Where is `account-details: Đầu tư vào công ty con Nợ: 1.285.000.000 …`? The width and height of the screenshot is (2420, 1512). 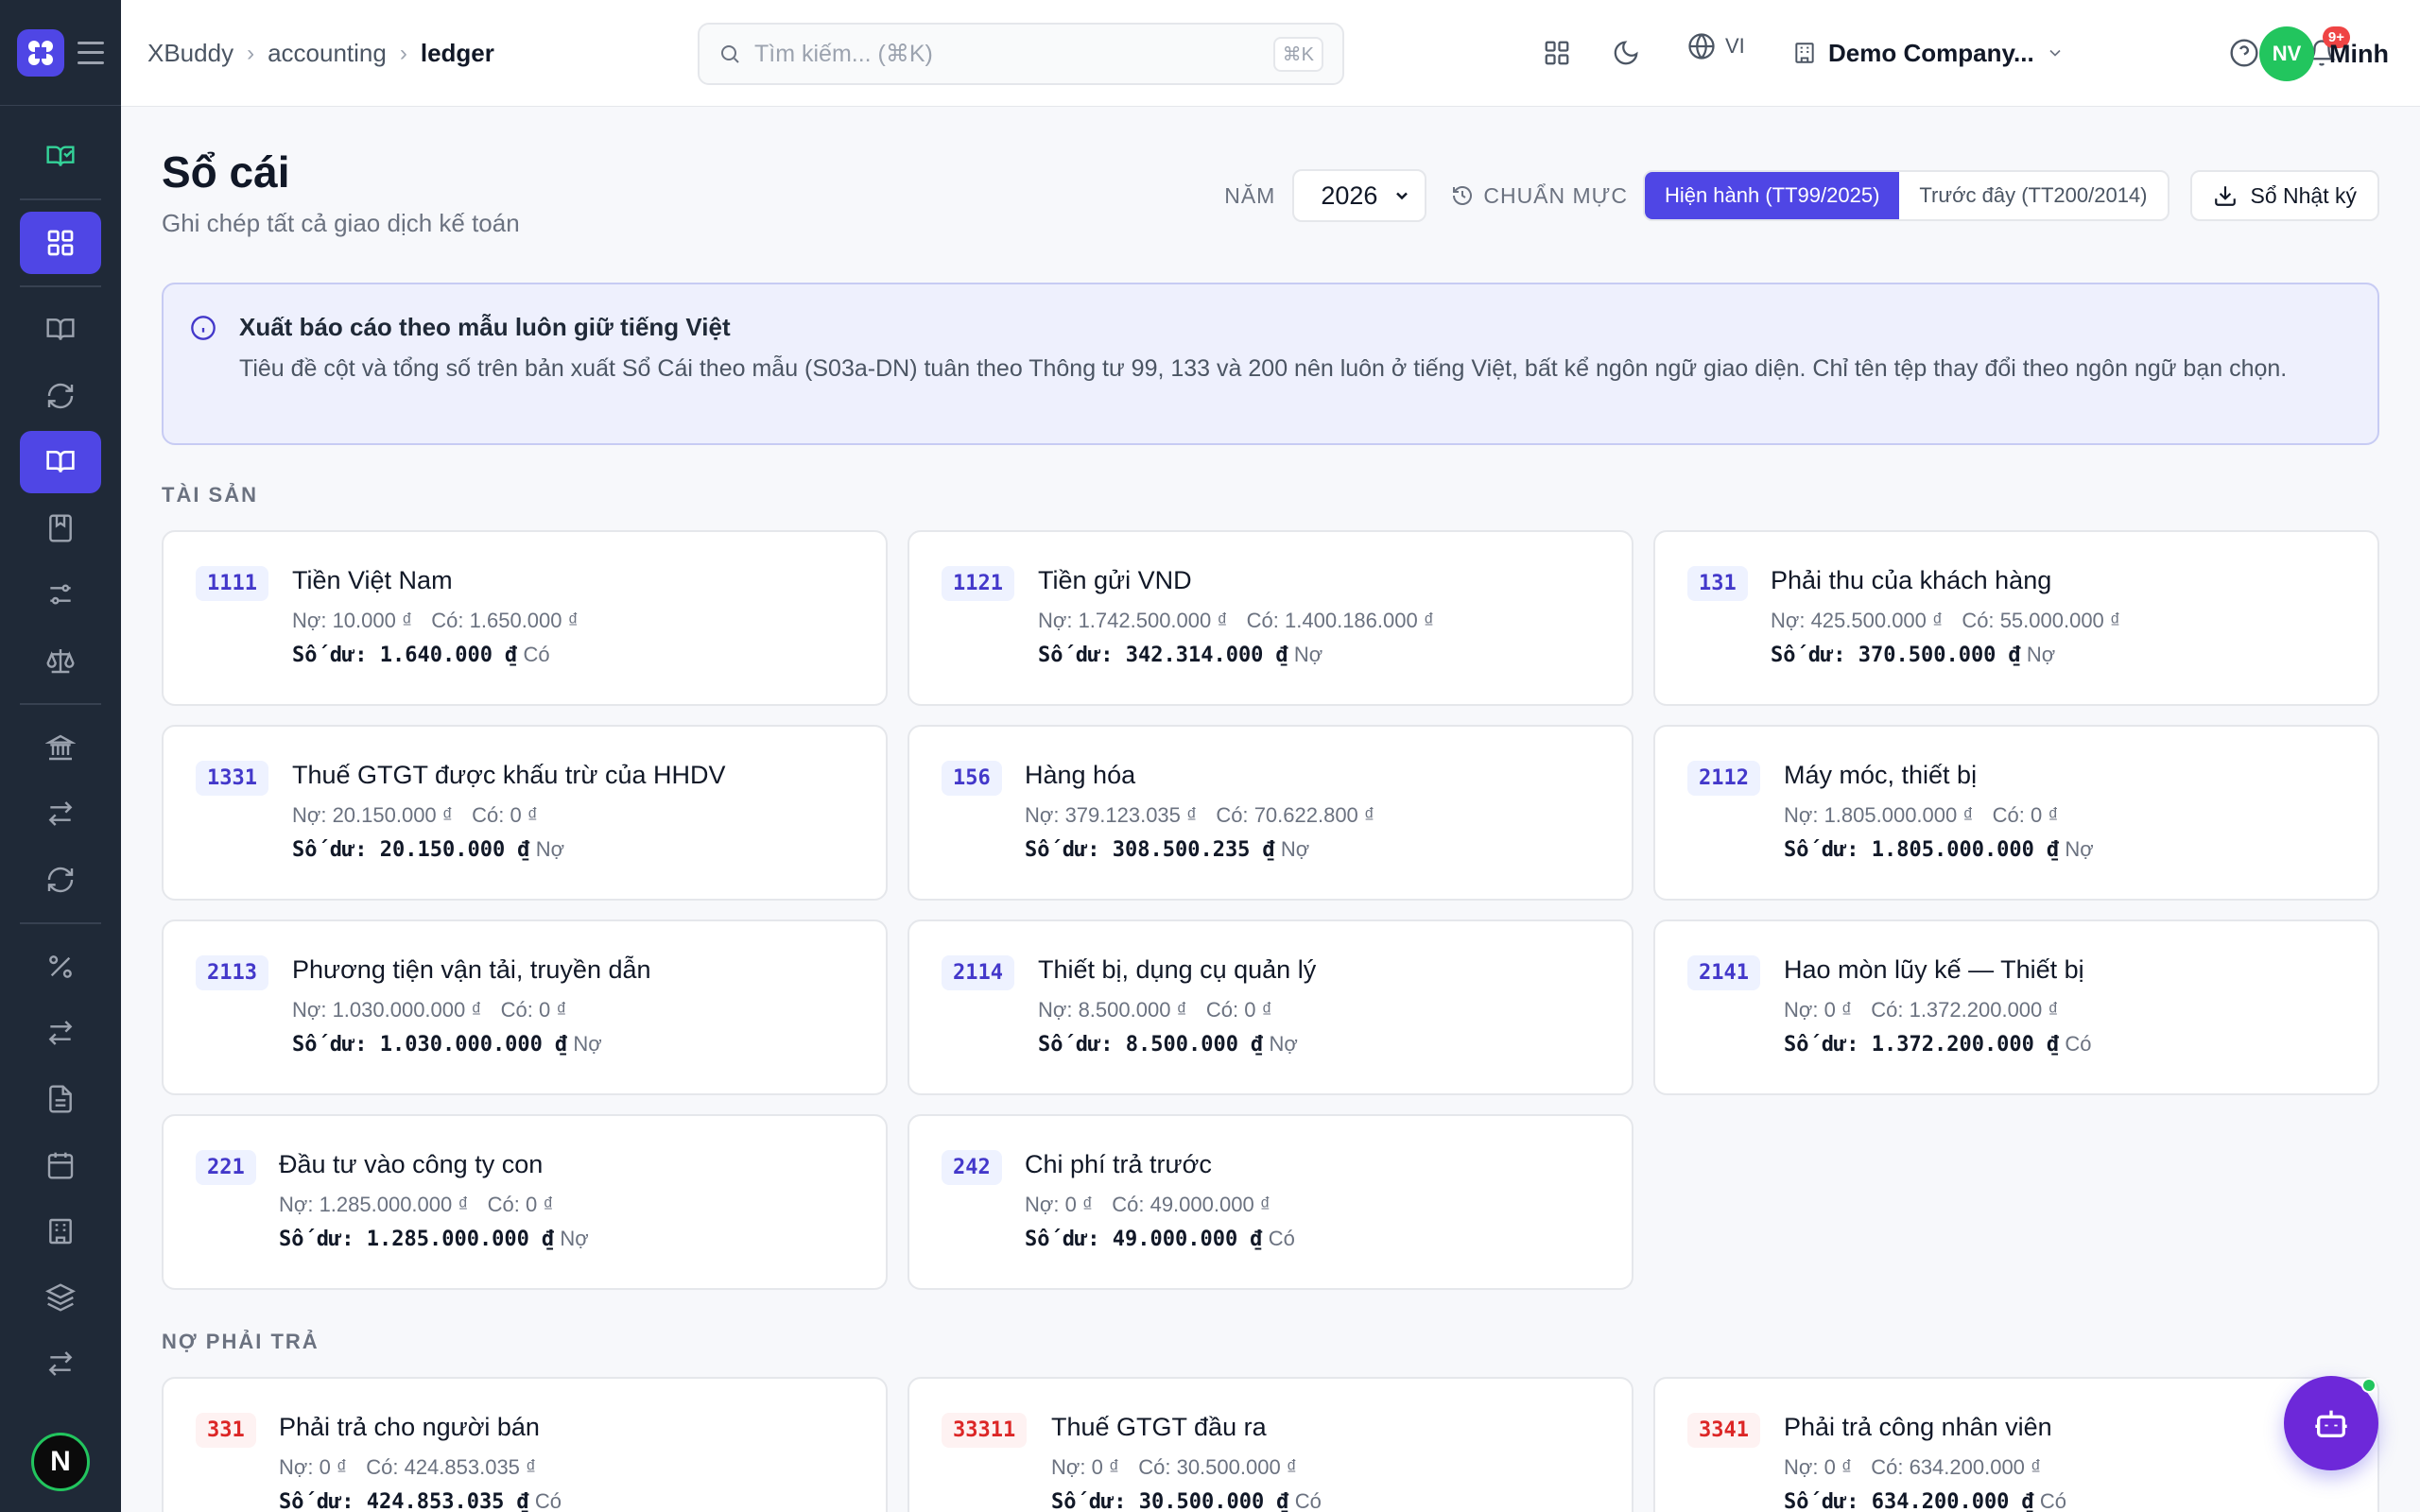 account-details: Đầu tư vào công ty con Nợ: 1.285.000.000 … is located at coordinates (434, 1200).